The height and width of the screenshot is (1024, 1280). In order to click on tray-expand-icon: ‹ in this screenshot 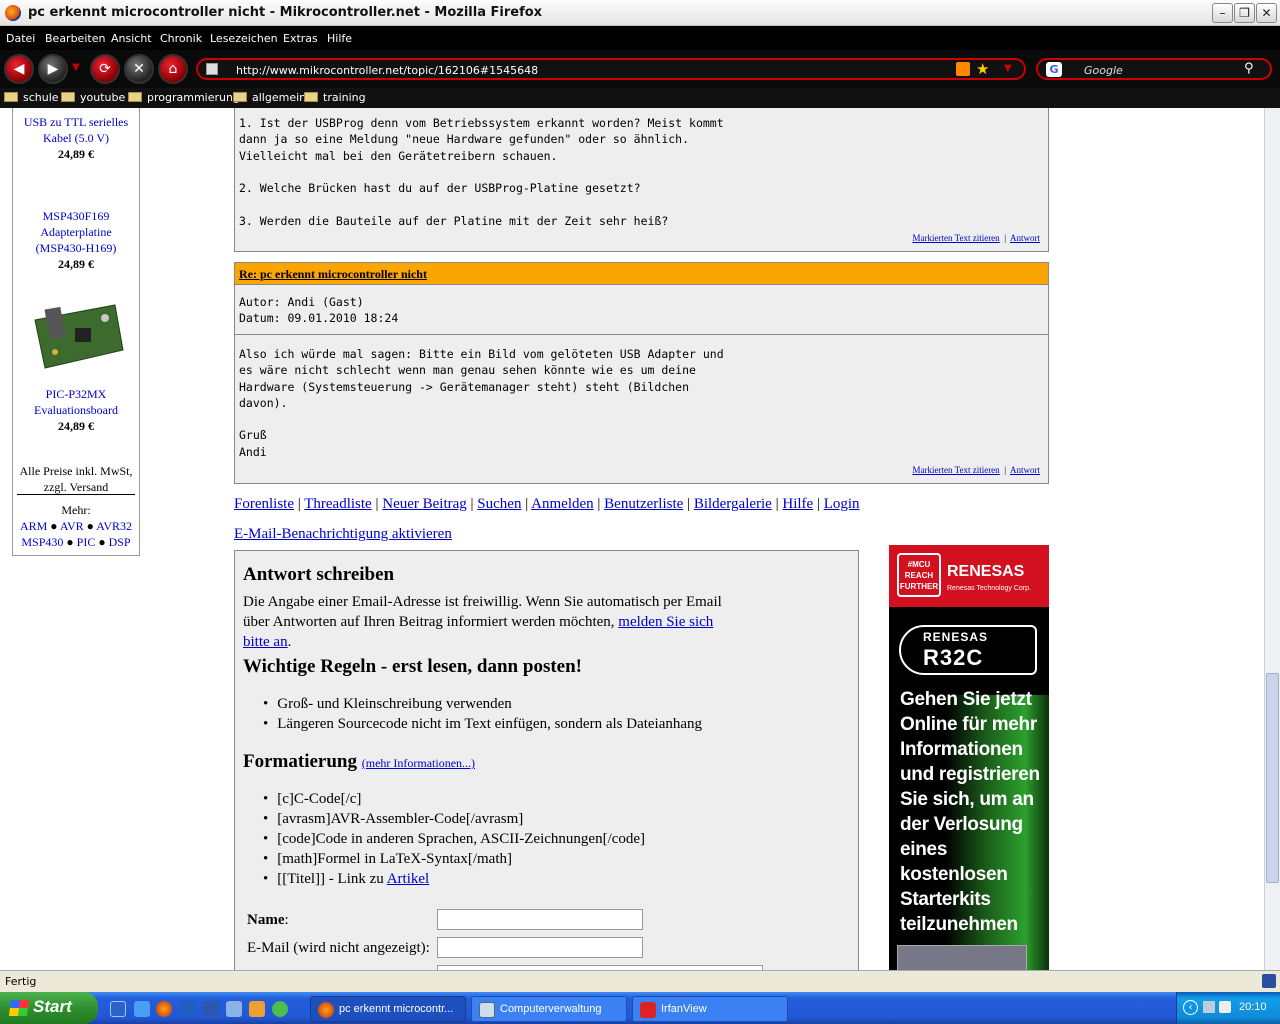, I will do `click(1190, 1007)`.